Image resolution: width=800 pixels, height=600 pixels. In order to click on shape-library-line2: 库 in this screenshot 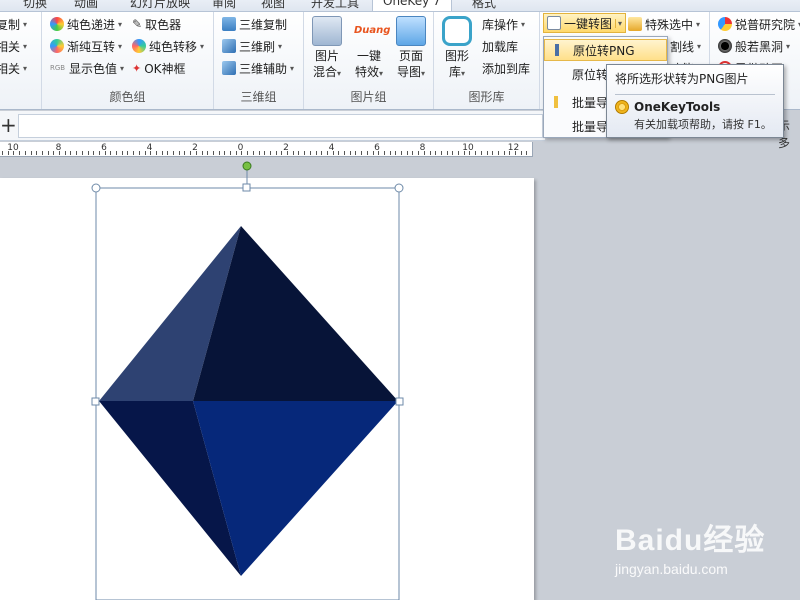, I will do `click(454, 72)`.